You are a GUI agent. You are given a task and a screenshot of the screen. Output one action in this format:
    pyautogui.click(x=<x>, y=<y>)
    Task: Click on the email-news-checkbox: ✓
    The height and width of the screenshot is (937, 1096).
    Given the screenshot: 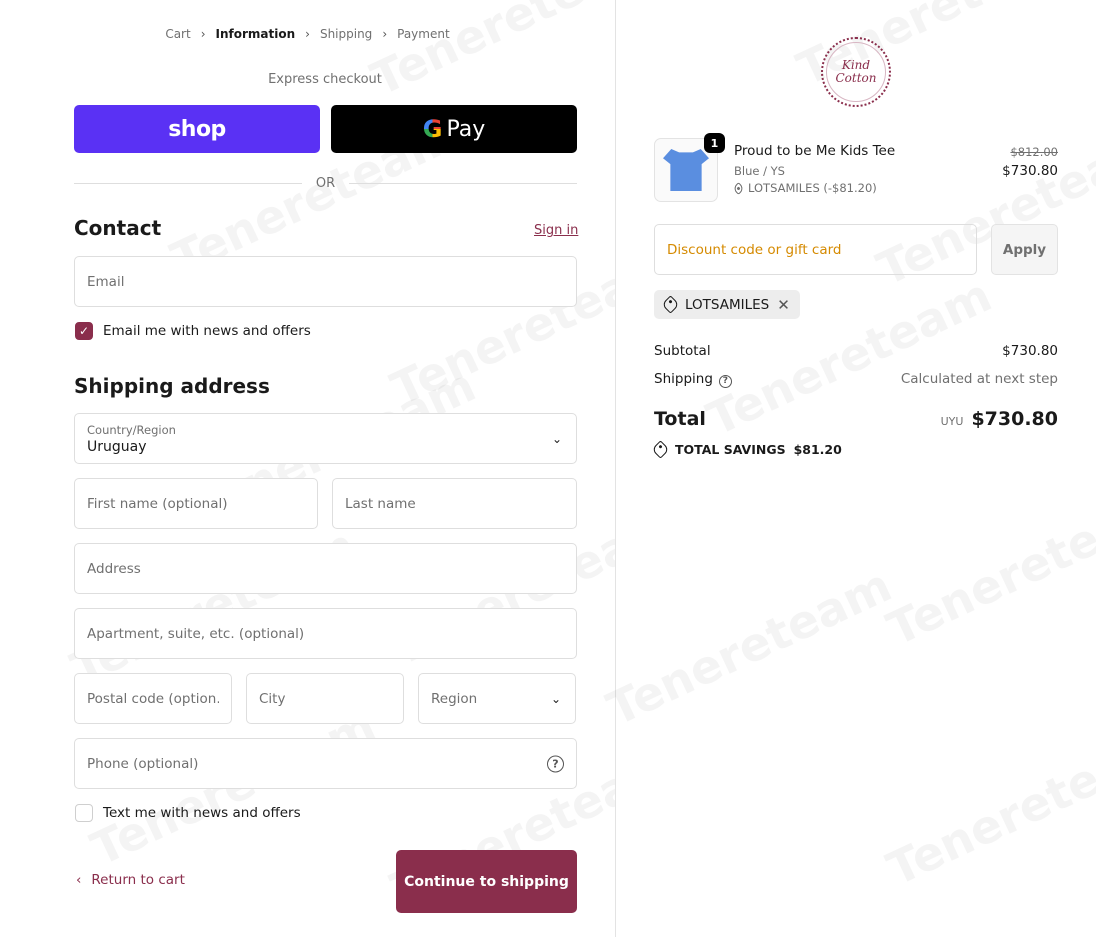 What is the action you would take?
    pyautogui.click(x=84, y=331)
    